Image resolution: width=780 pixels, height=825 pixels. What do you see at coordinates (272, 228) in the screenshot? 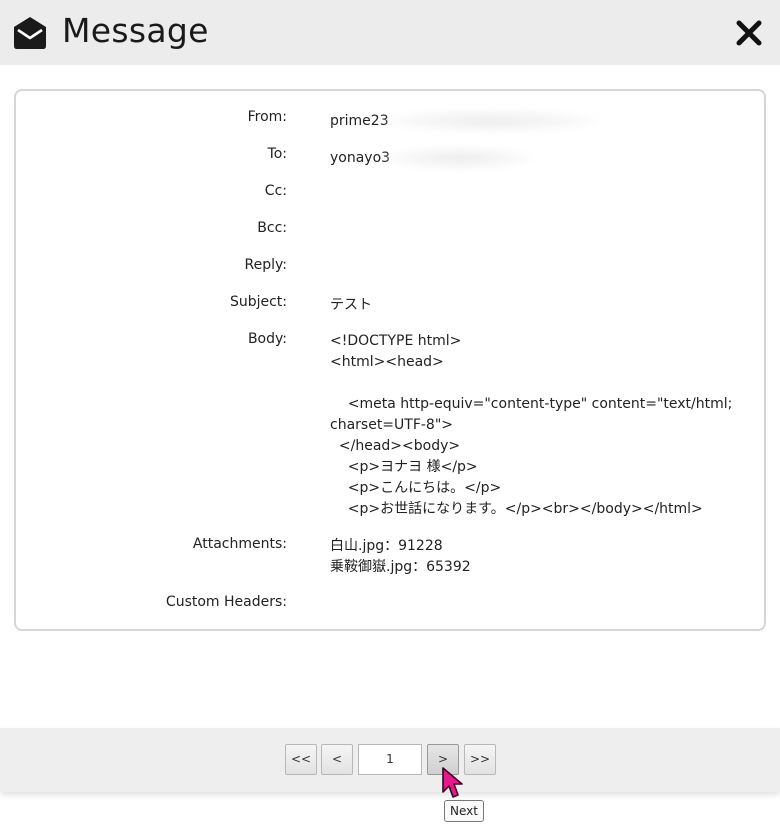
I see `bcc-label: Bcc:` at bounding box center [272, 228].